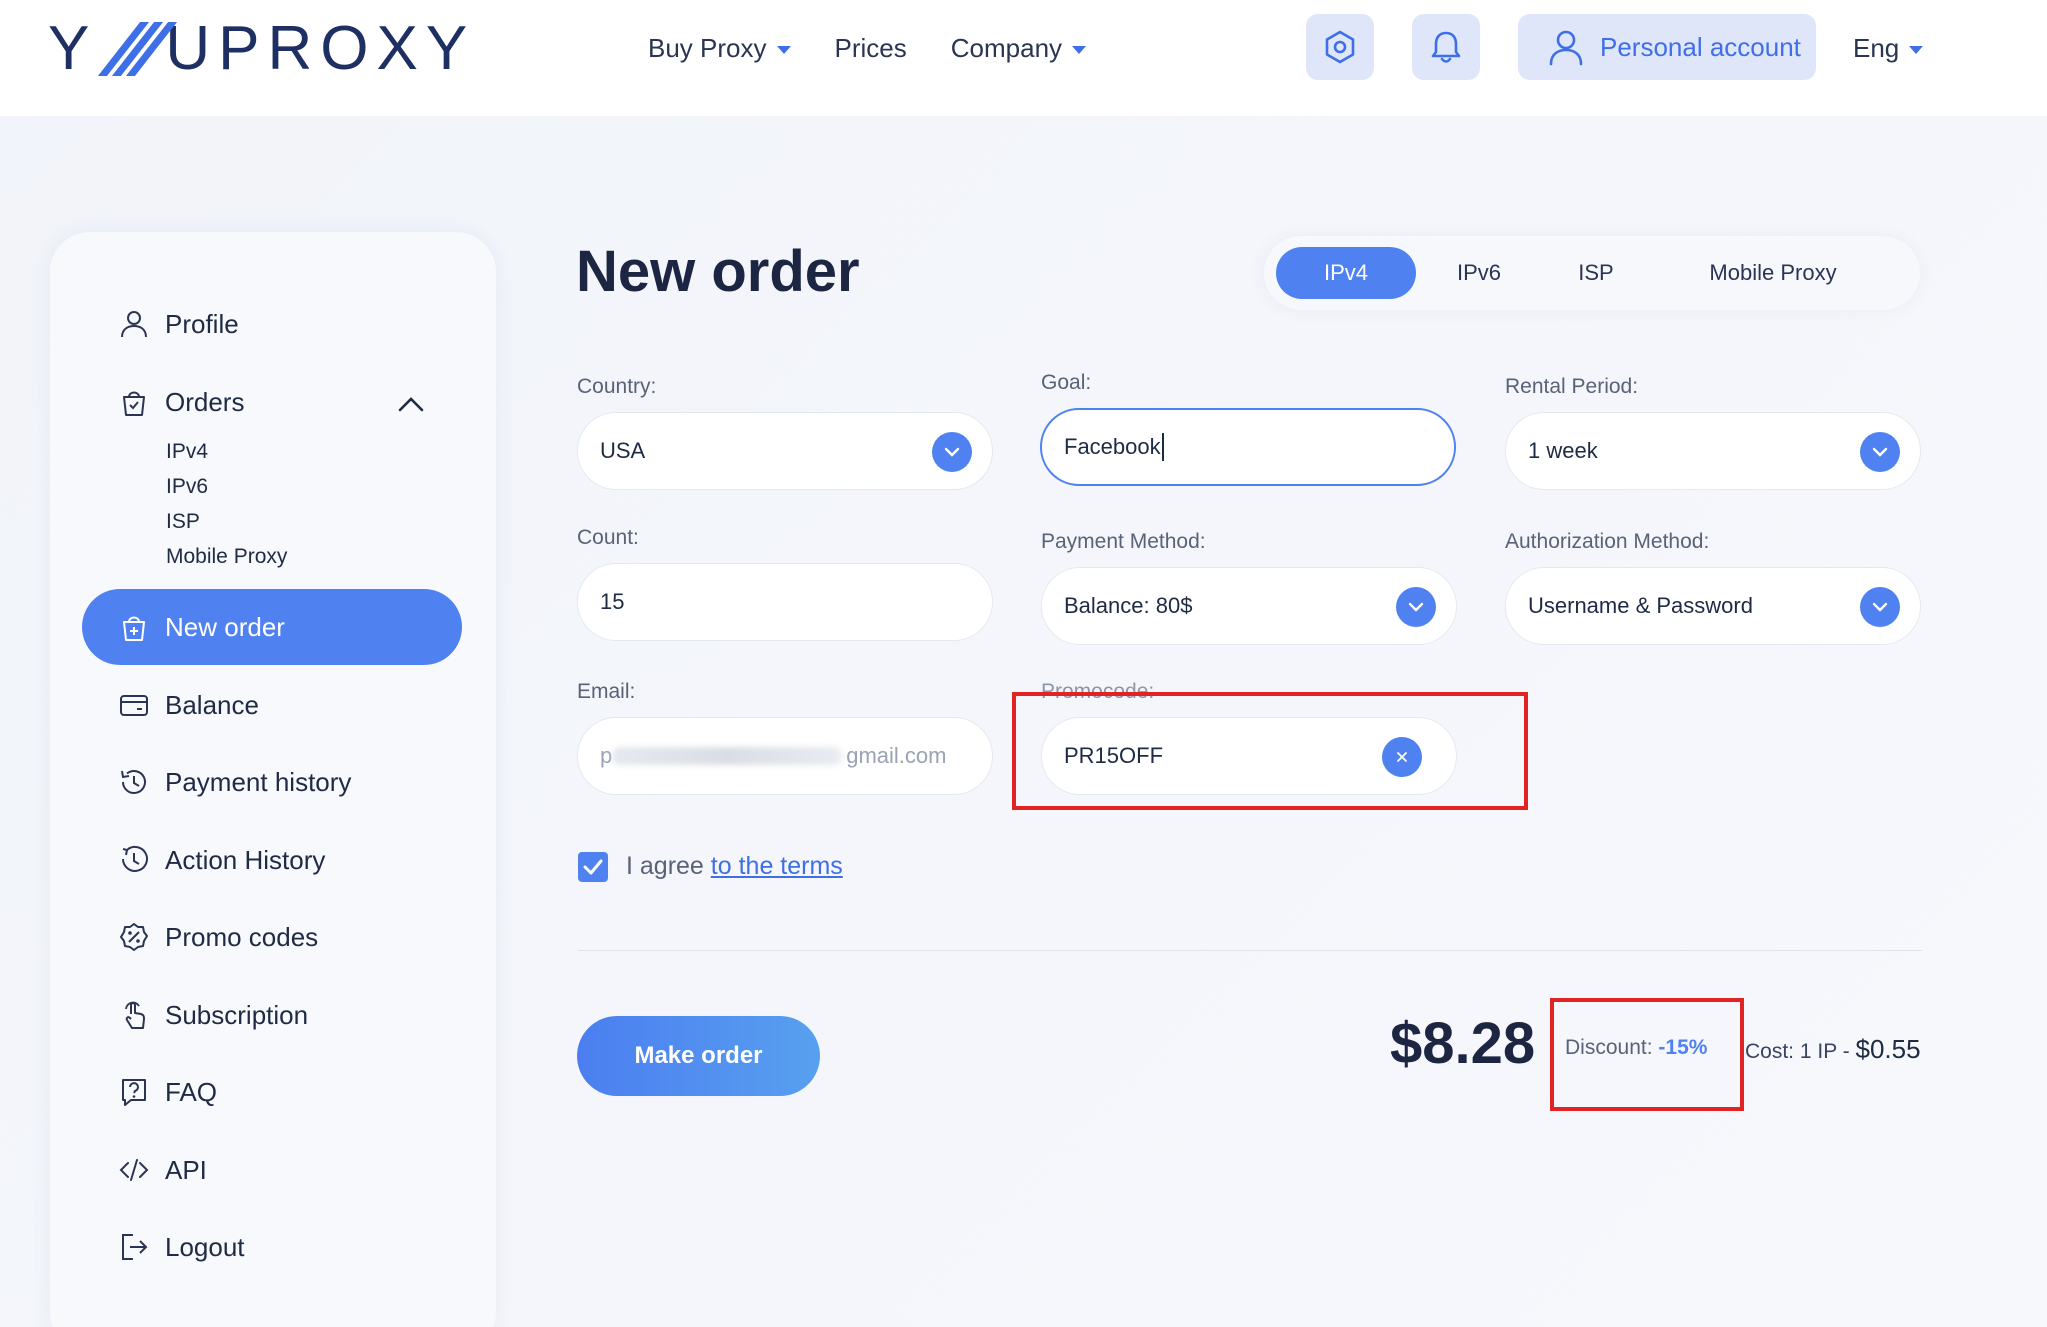 The width and height of the screenshot is (2047, 1327). Describe the element at coordinates (134, 705) in the screenshot. I see `card-icon` at that location.